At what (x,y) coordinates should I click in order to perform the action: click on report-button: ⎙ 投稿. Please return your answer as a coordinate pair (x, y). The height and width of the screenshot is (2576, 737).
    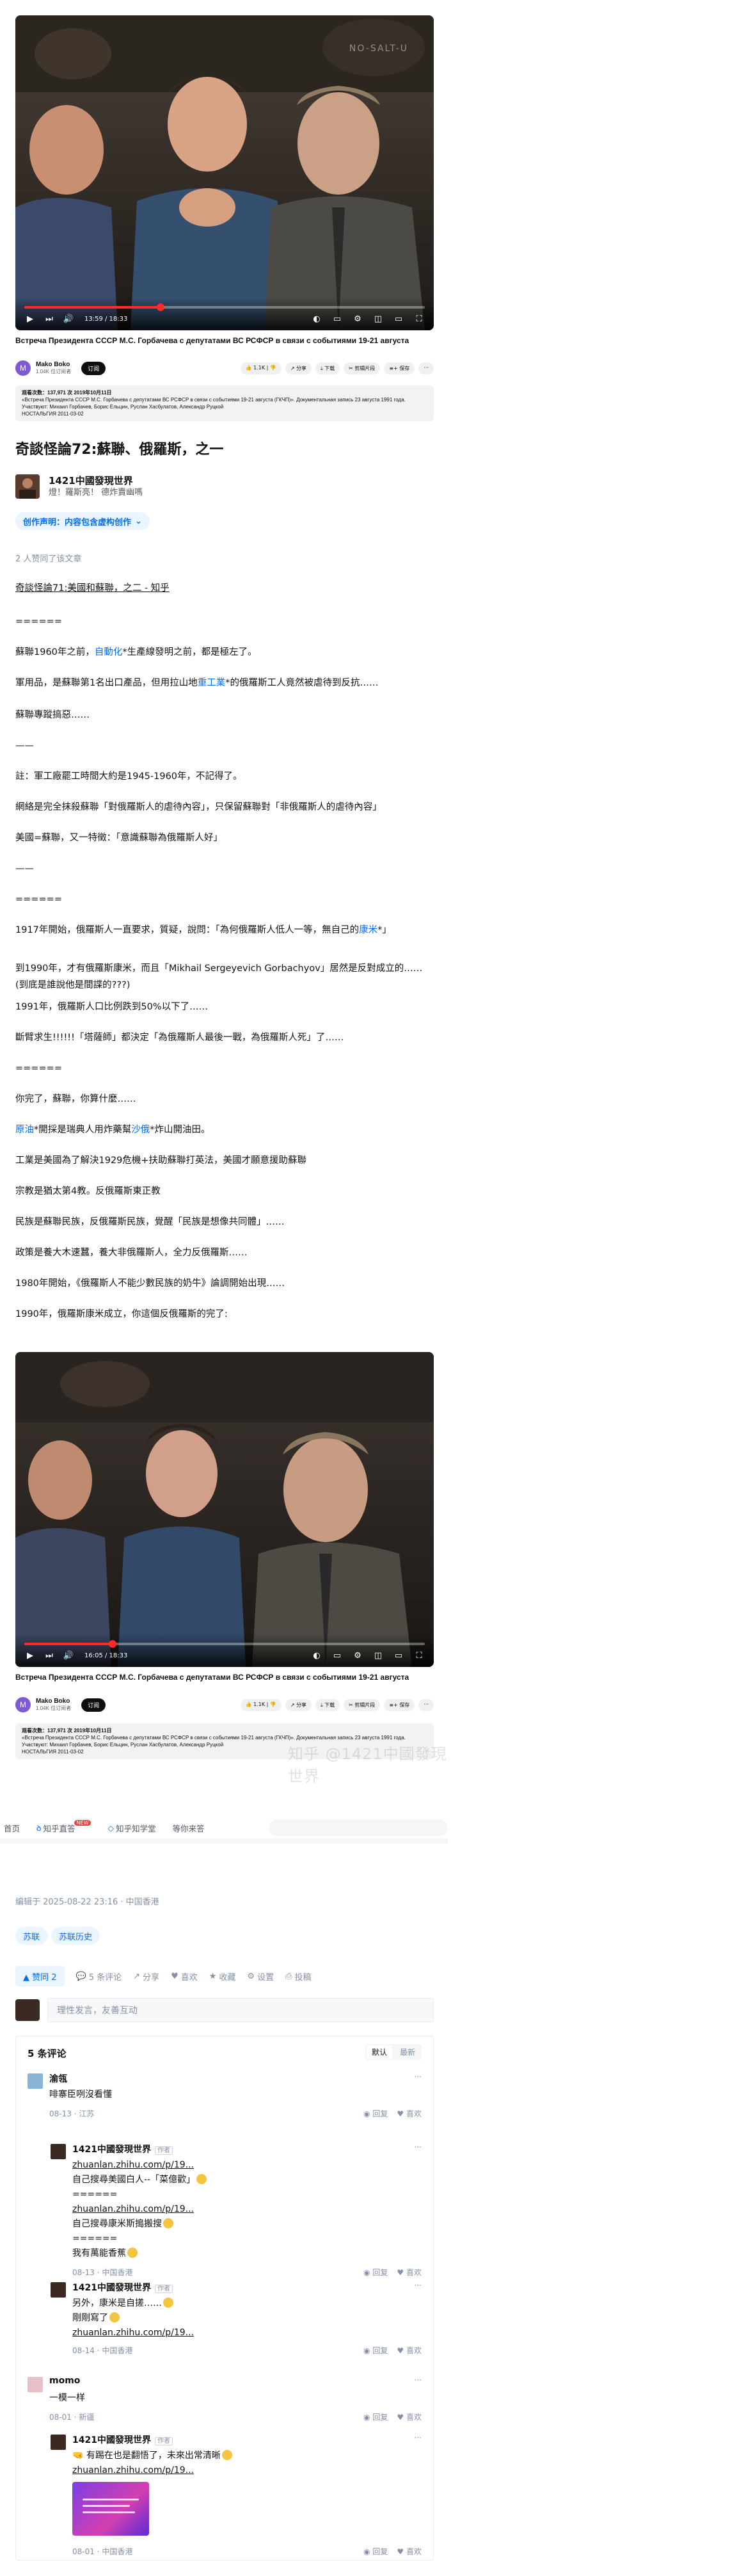
    Looking at the image, I should click on (298, 1976).